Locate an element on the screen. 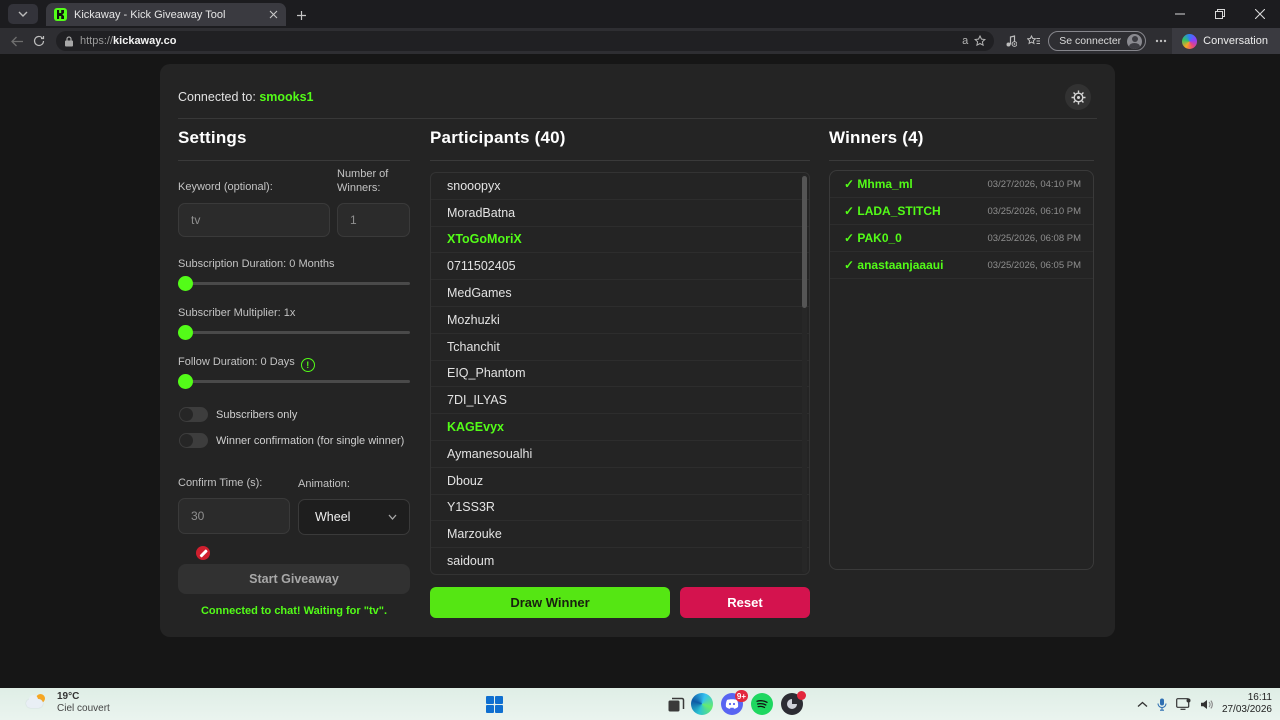 The width and height of the screenshot is (1280, 720). participants-heading: Participants (40) is located at coordinates (498, 137).